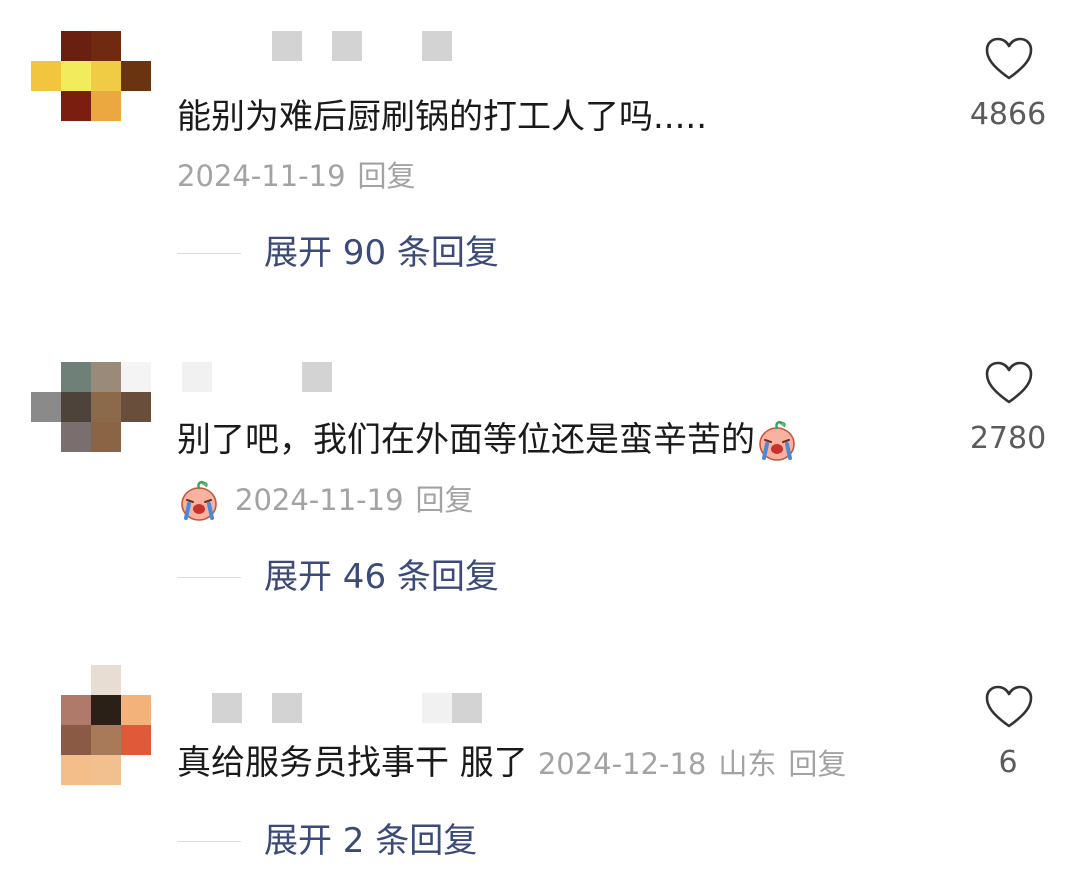  What do you see at coordinates (622, 764) in the screenshot?
I see `comment-date: 2024-12-18` at bounding box center [622, 764].